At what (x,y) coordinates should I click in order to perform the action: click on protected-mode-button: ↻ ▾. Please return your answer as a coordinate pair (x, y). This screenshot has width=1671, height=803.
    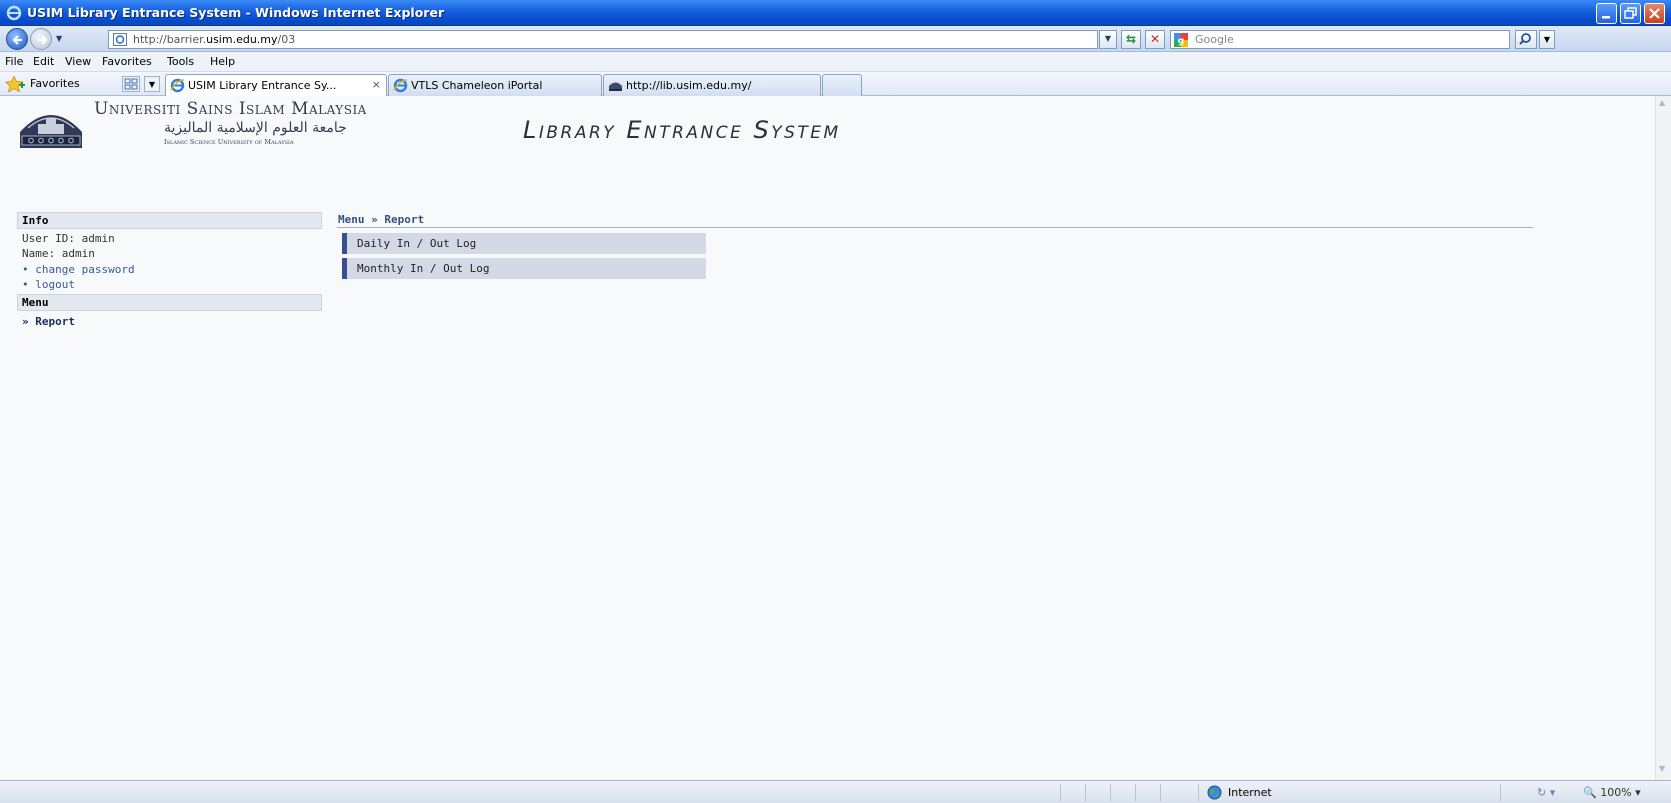
    Looking at the image, I should click on (1546, 792).